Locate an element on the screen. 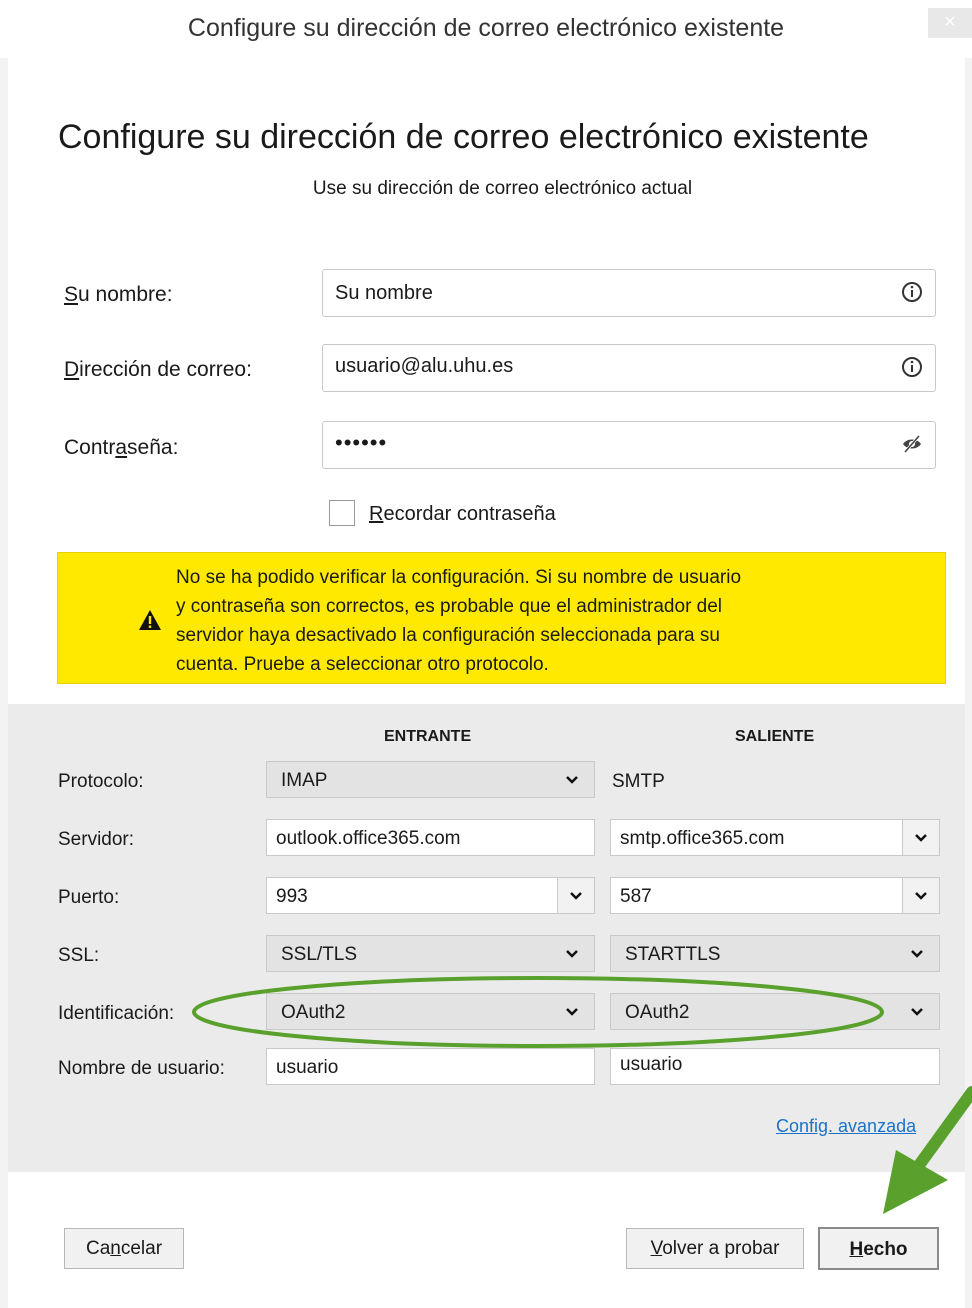 The height and width of the screenshot is (1308, 972). incoming-auth-select: OAuth2 is located at coordinates (430, 1011).